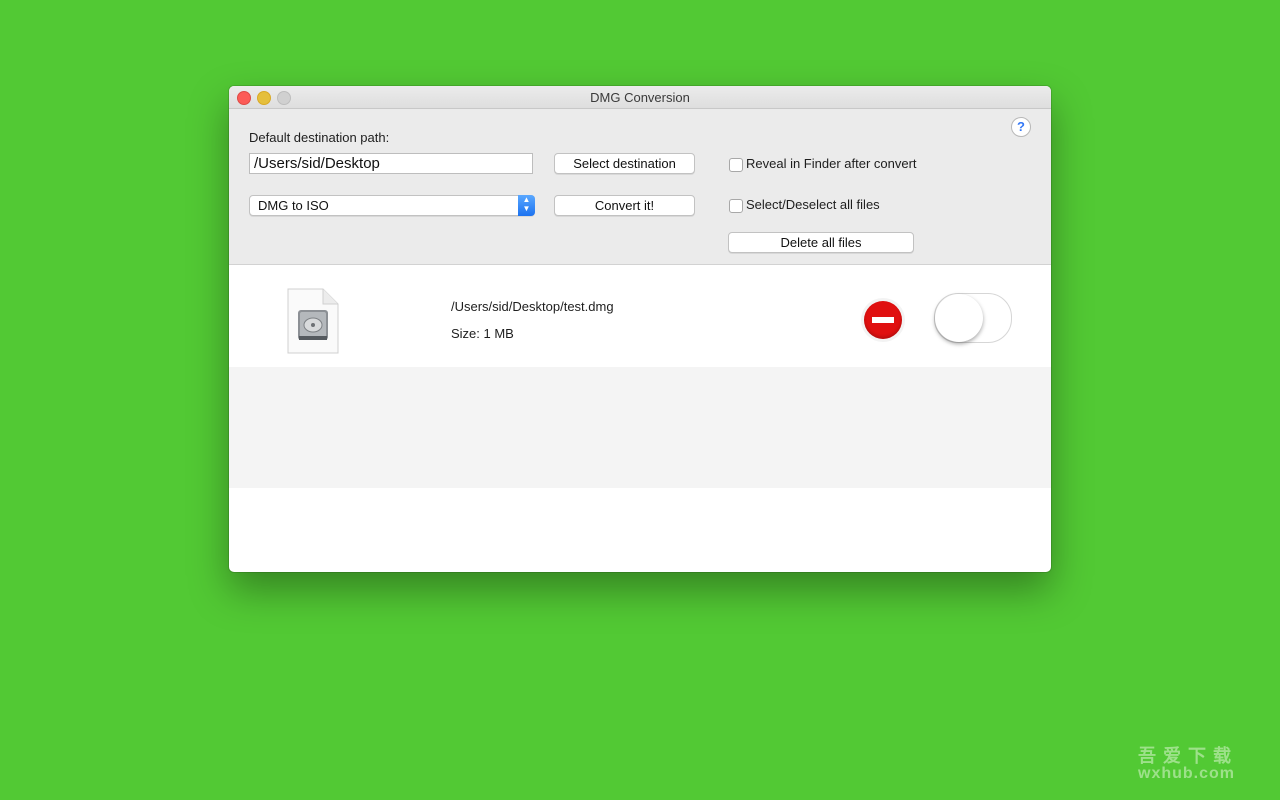 This screenshot has width=1280, height=800. What do you see at coordinates (821, 242) in the screenshot?
I see `delete-all-files-button: Delete all files` at bounding box center [821, 242].